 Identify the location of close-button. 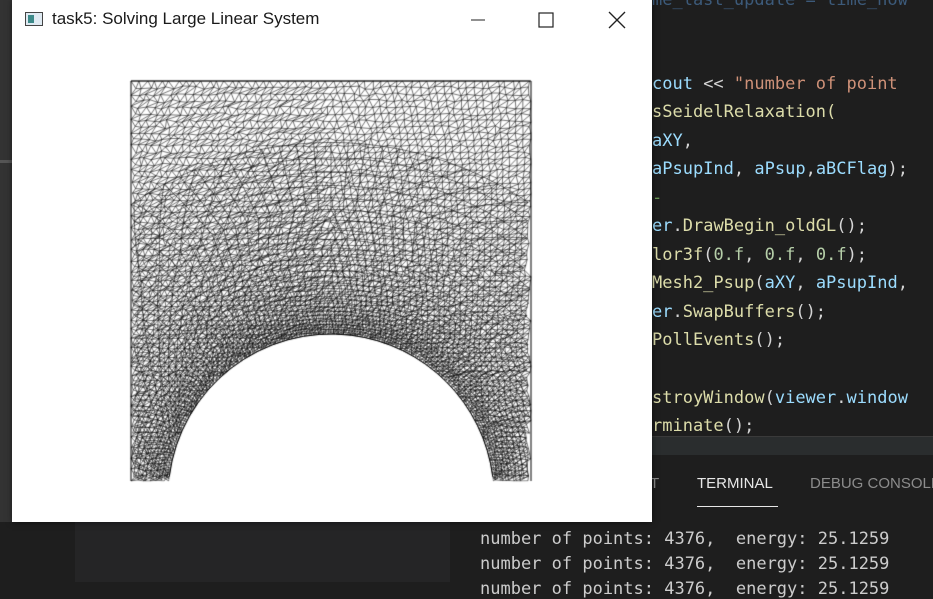
(617, 20).